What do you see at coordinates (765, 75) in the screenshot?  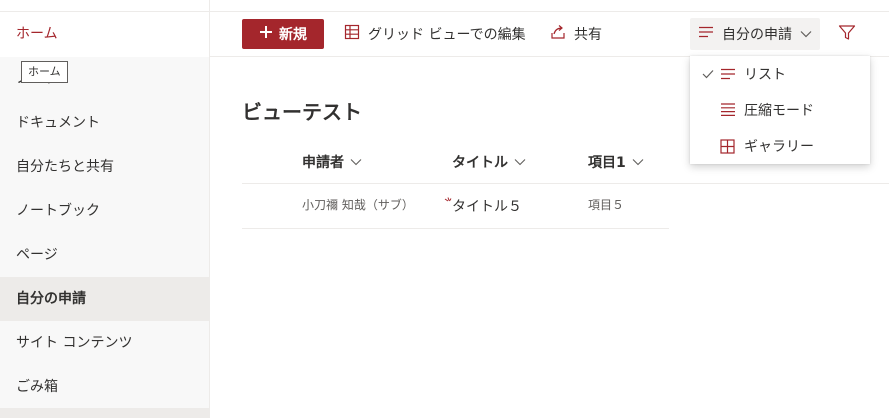 I see `view-menu-item-label: リスト` at bounding box center [765, 75].